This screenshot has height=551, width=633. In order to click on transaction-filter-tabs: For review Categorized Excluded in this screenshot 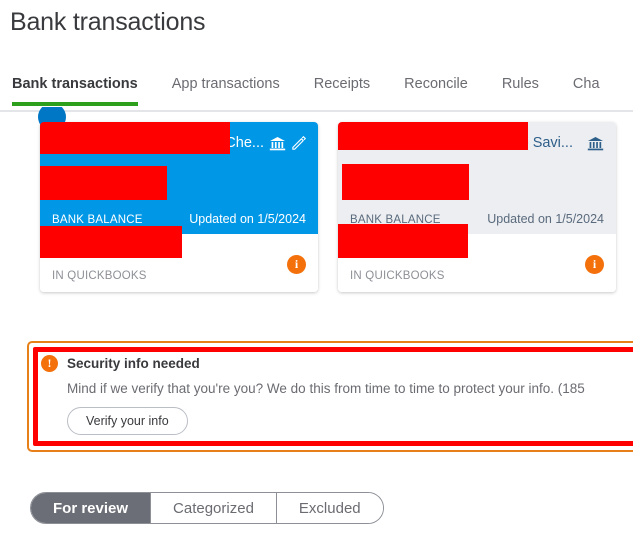, I will do `click(207, 508)`.